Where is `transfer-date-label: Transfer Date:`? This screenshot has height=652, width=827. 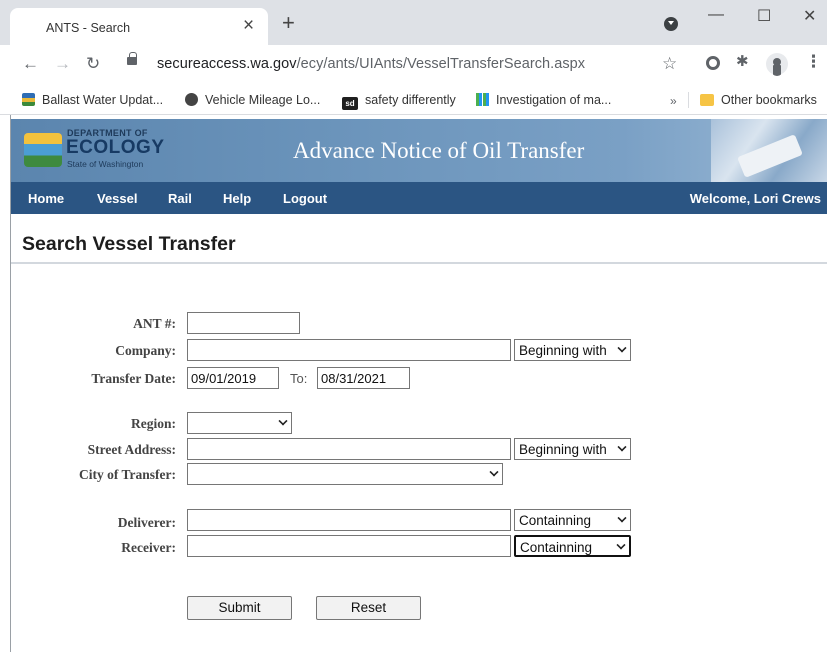 transfer-date-label: Transfer Date: is located at coordinates (133, 378).